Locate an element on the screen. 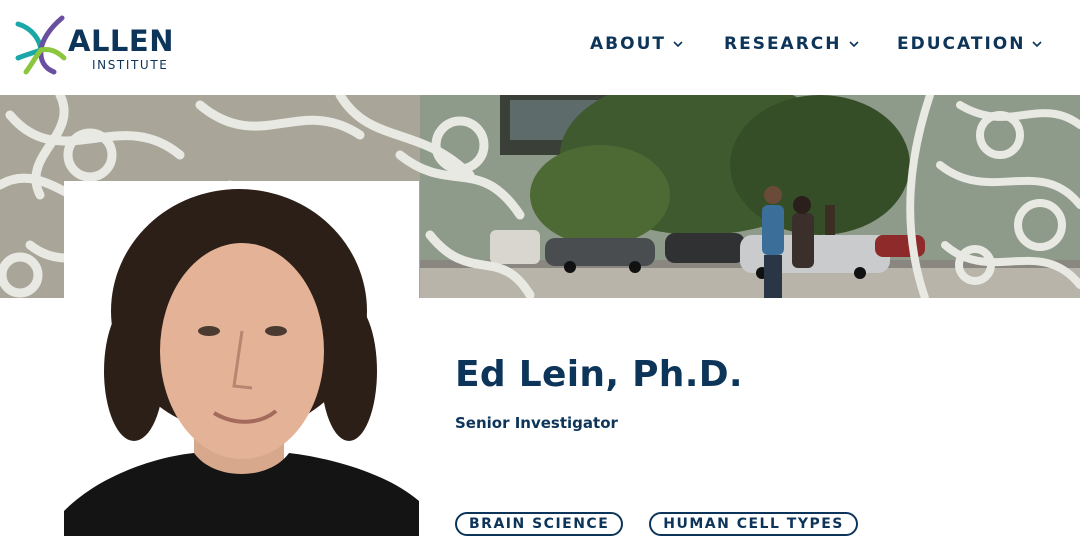 The height and width of the screenshot is (558, 1080). tag-brain-science: BRAIN SCIENCE is located at coordinates (539, 524).